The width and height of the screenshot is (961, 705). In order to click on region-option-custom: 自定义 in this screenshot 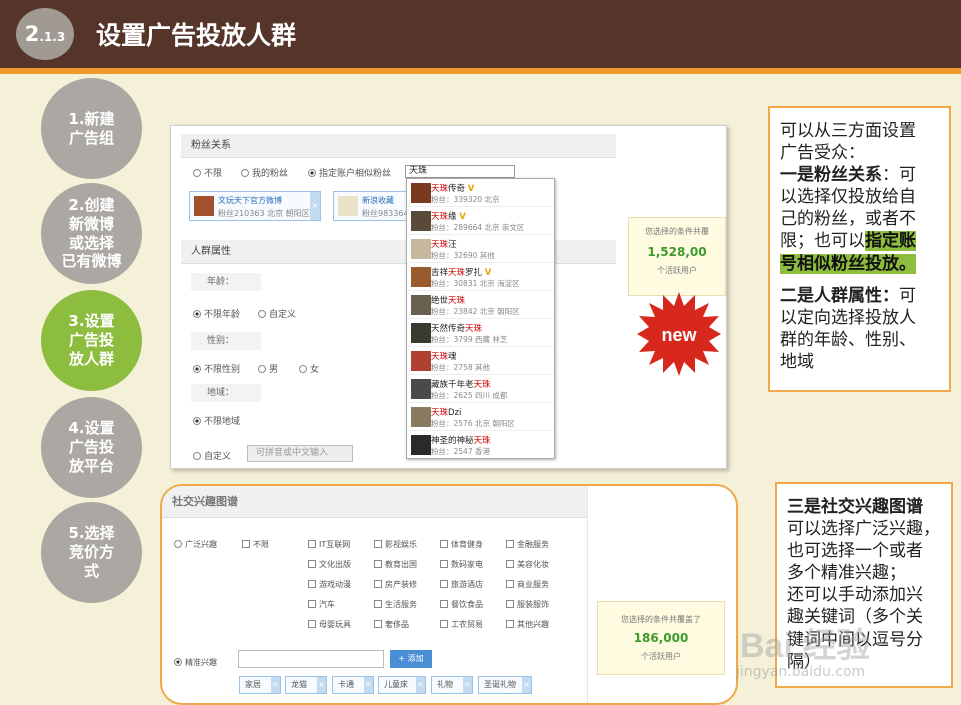, I will do `click(212, 455)`.